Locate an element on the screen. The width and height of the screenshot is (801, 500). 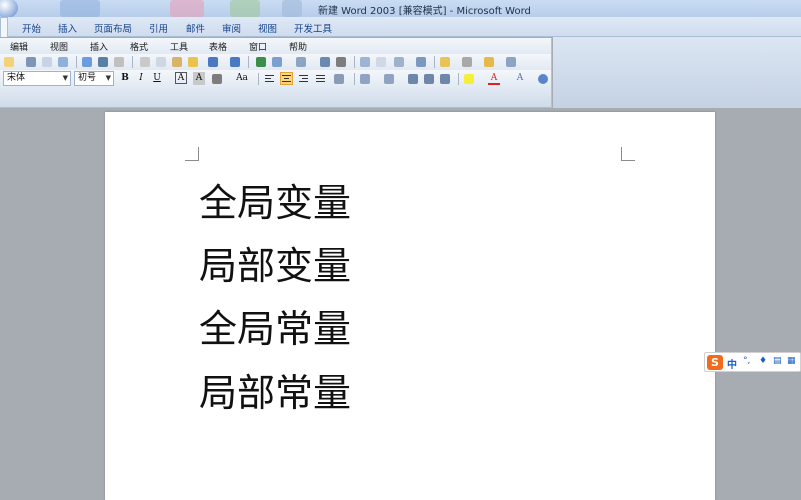
char-shading-button: A is located at coordinates (199, 78).